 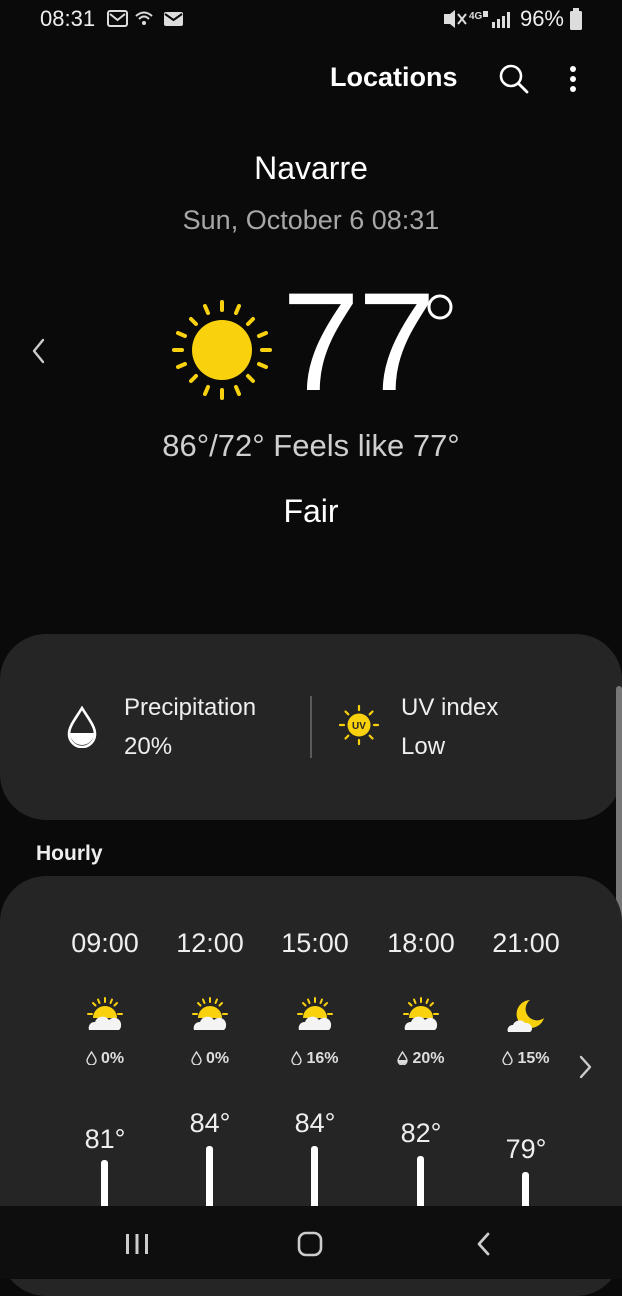 What do you see at coordinates (576, 19) in the screenshot?
I see `battery-icon` at bounding box center [576, 19].